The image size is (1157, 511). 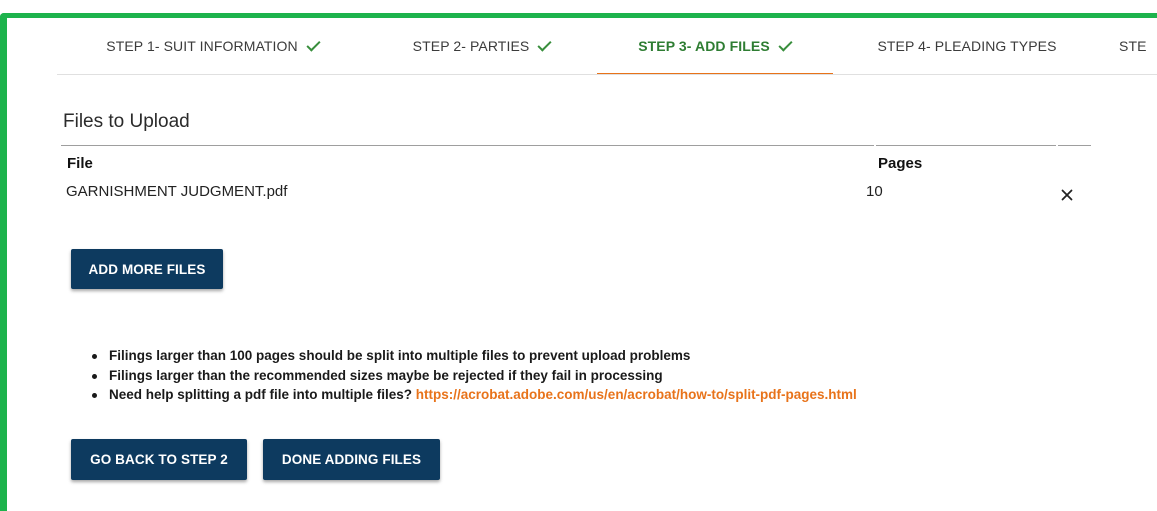 What do you see at coordinates (1067, 195) in the screenshot?
I see `close-icon` at bounding box center [1067, 195].